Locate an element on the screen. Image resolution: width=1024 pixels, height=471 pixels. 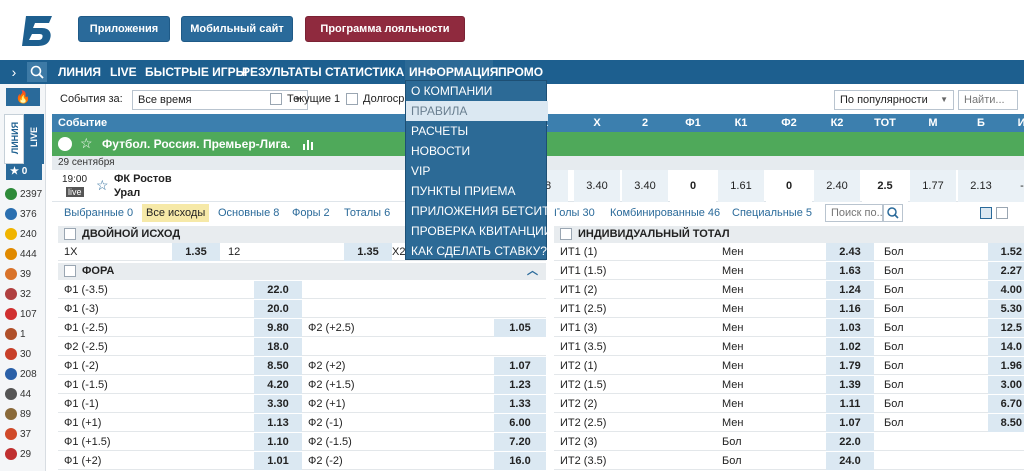
sidebar-sport-item: 30 is located at coordinates (23, 354).